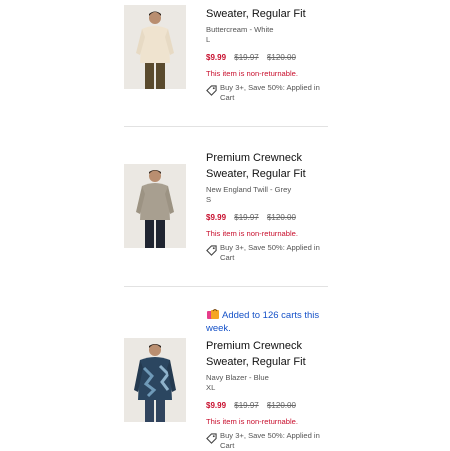  Describe the element at coordinates (263, 322) in the screenshot. I see `popularity-text: Added to 126 carts this week.` at that location.